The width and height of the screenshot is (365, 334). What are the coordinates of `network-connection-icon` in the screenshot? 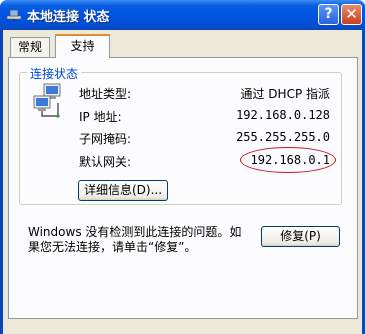 It's located at (14, 15).